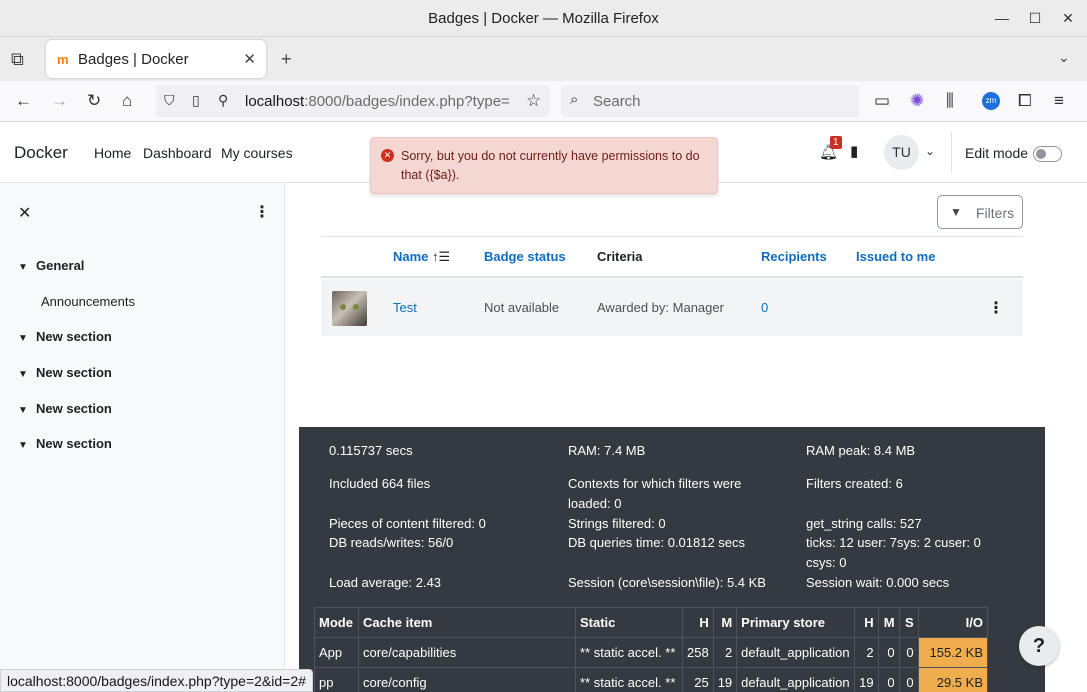 The height and width of the screenshot is (692, 1087). What do you see at coordinates (991, 101) in the screenshot?
I see `zoom-extension-icon: zm` at bounding box center [991, 101].